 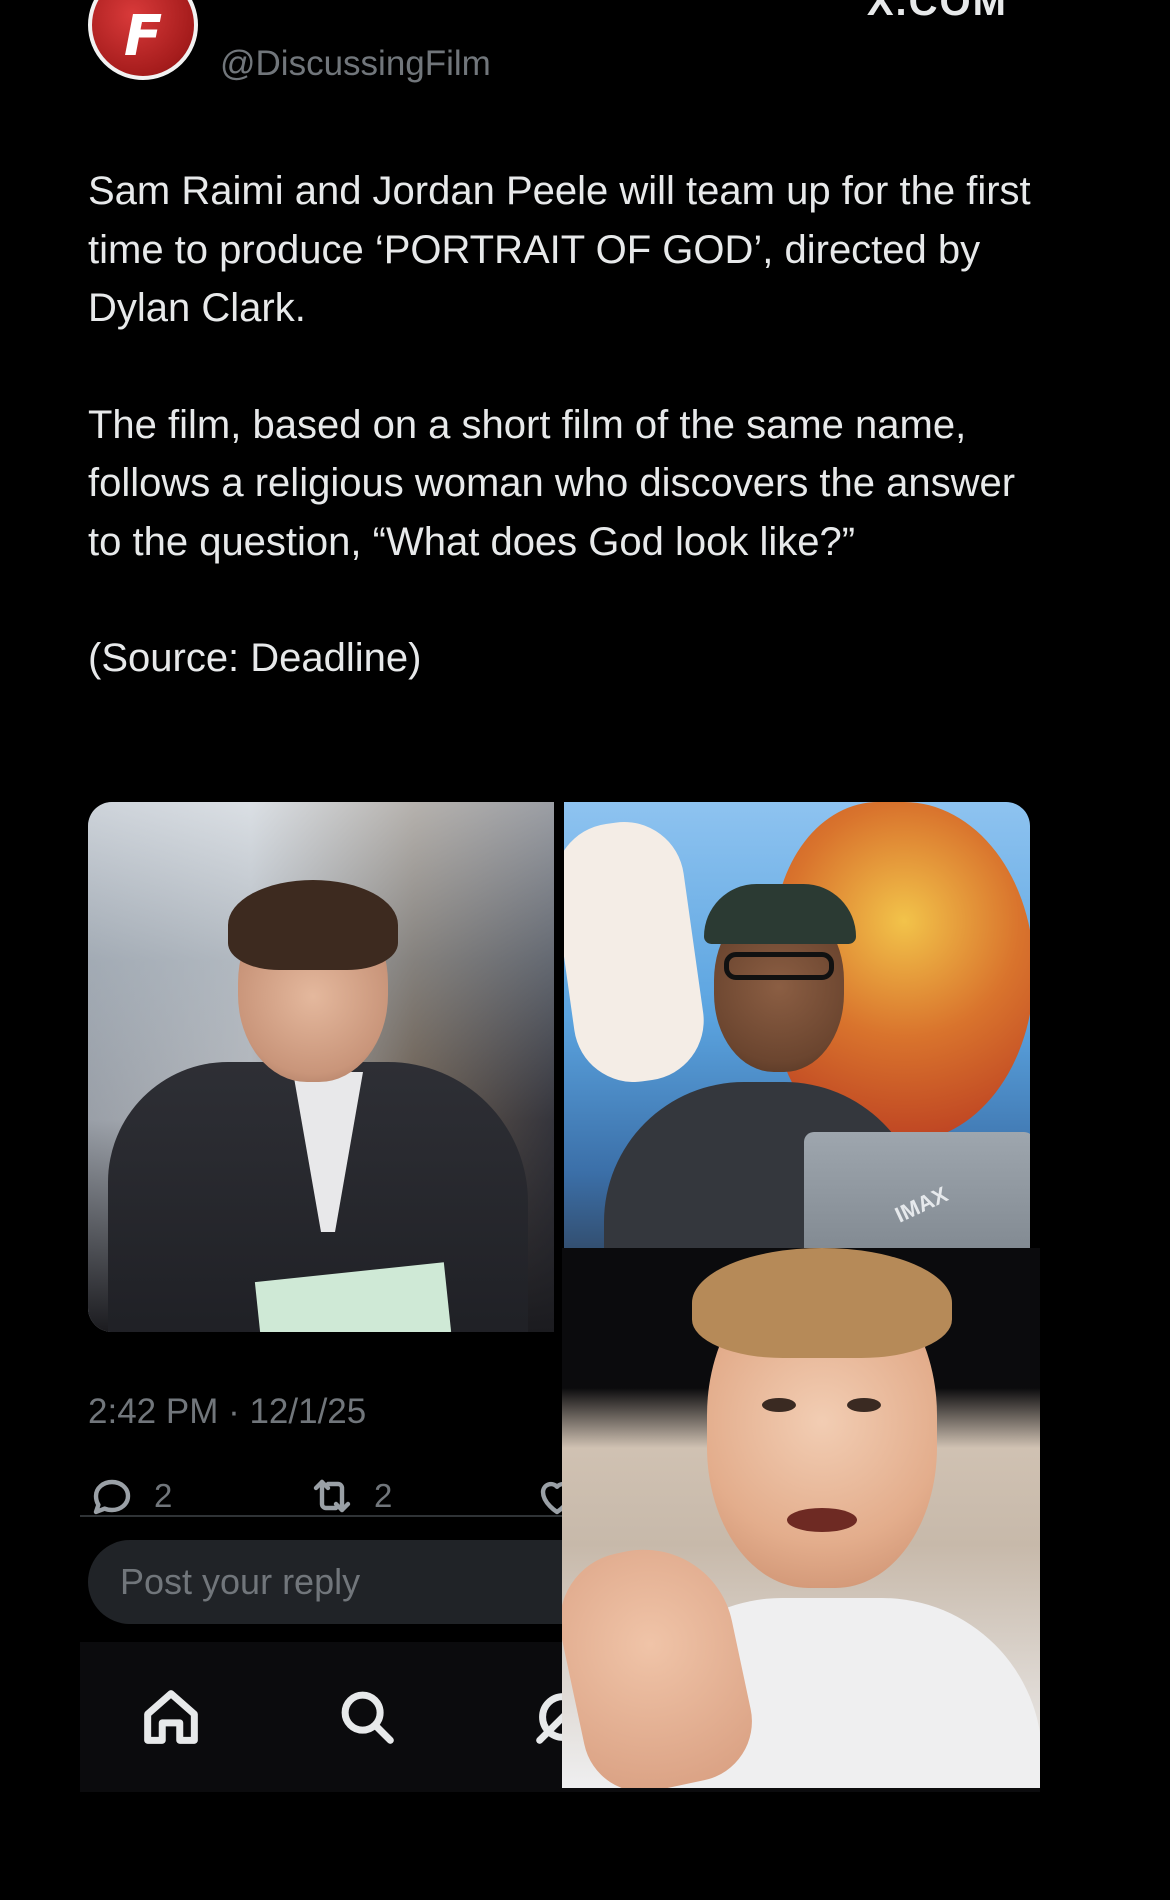 I want to click on profile-avatar: F, so click(x=143, y=40).